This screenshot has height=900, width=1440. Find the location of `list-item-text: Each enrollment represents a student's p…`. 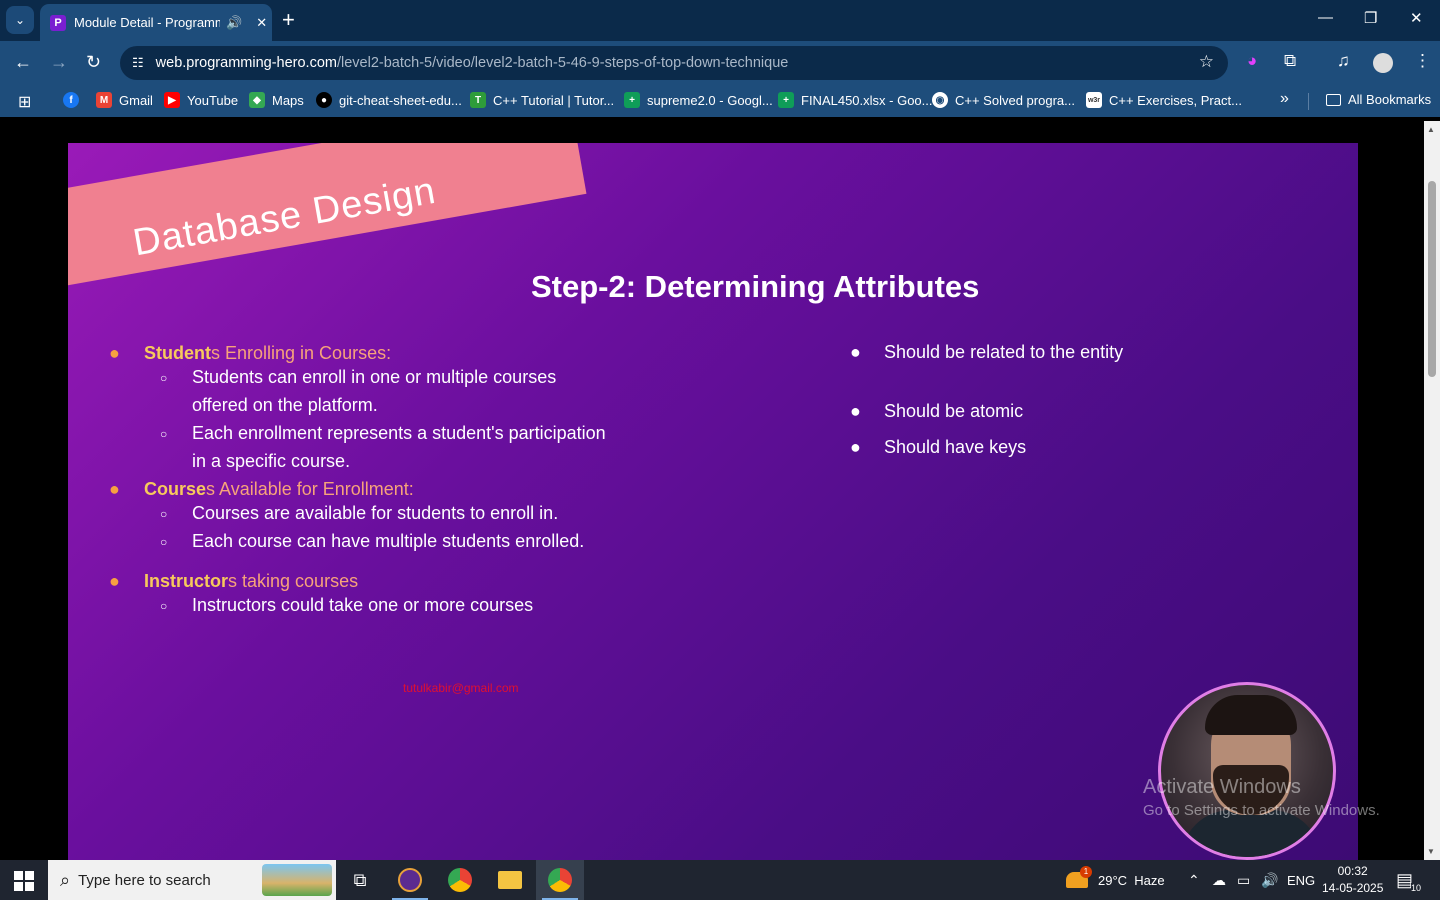

list-item-text: Each enrollment represents a student's p… is located at coordinates (399, 447).